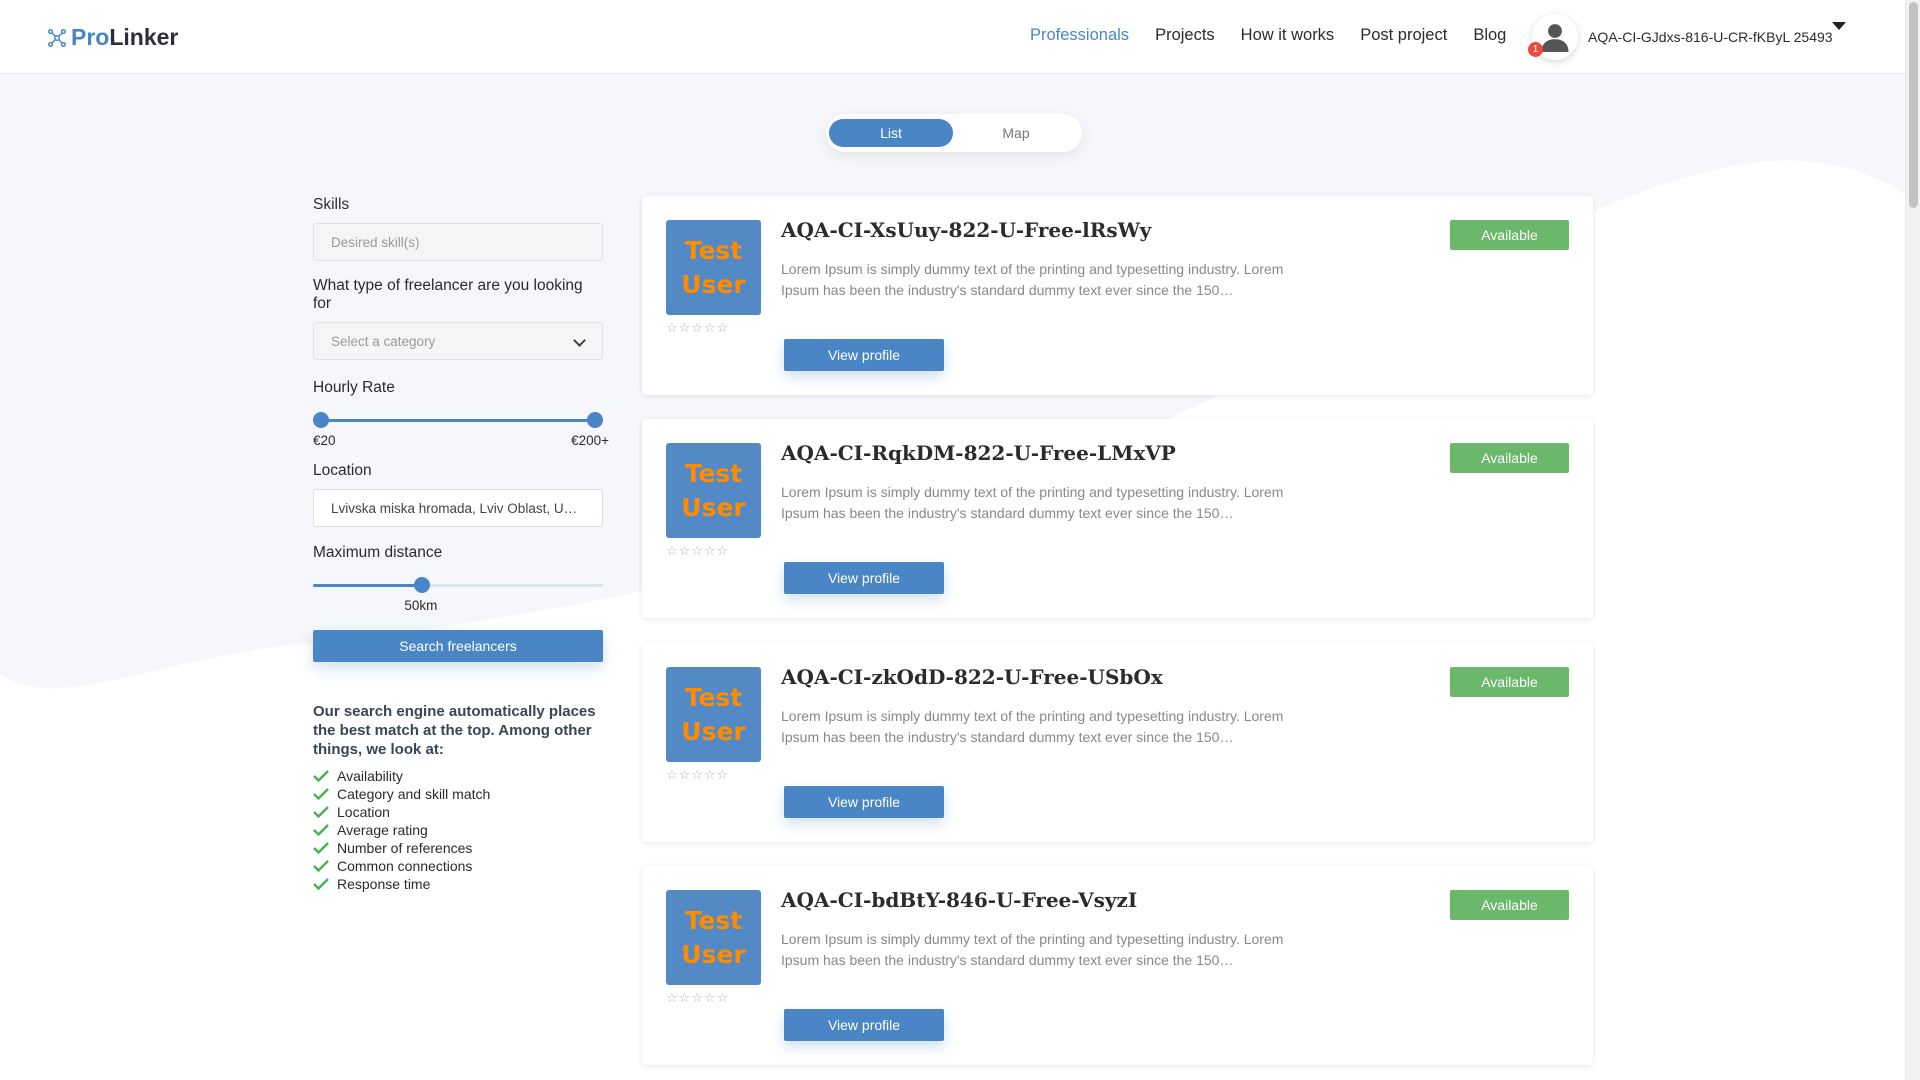 This screenshot has height=1080, width=1920. Describe the element at coordinates (342, 470) in the screenshot. I see `location-label: Location` at that location.